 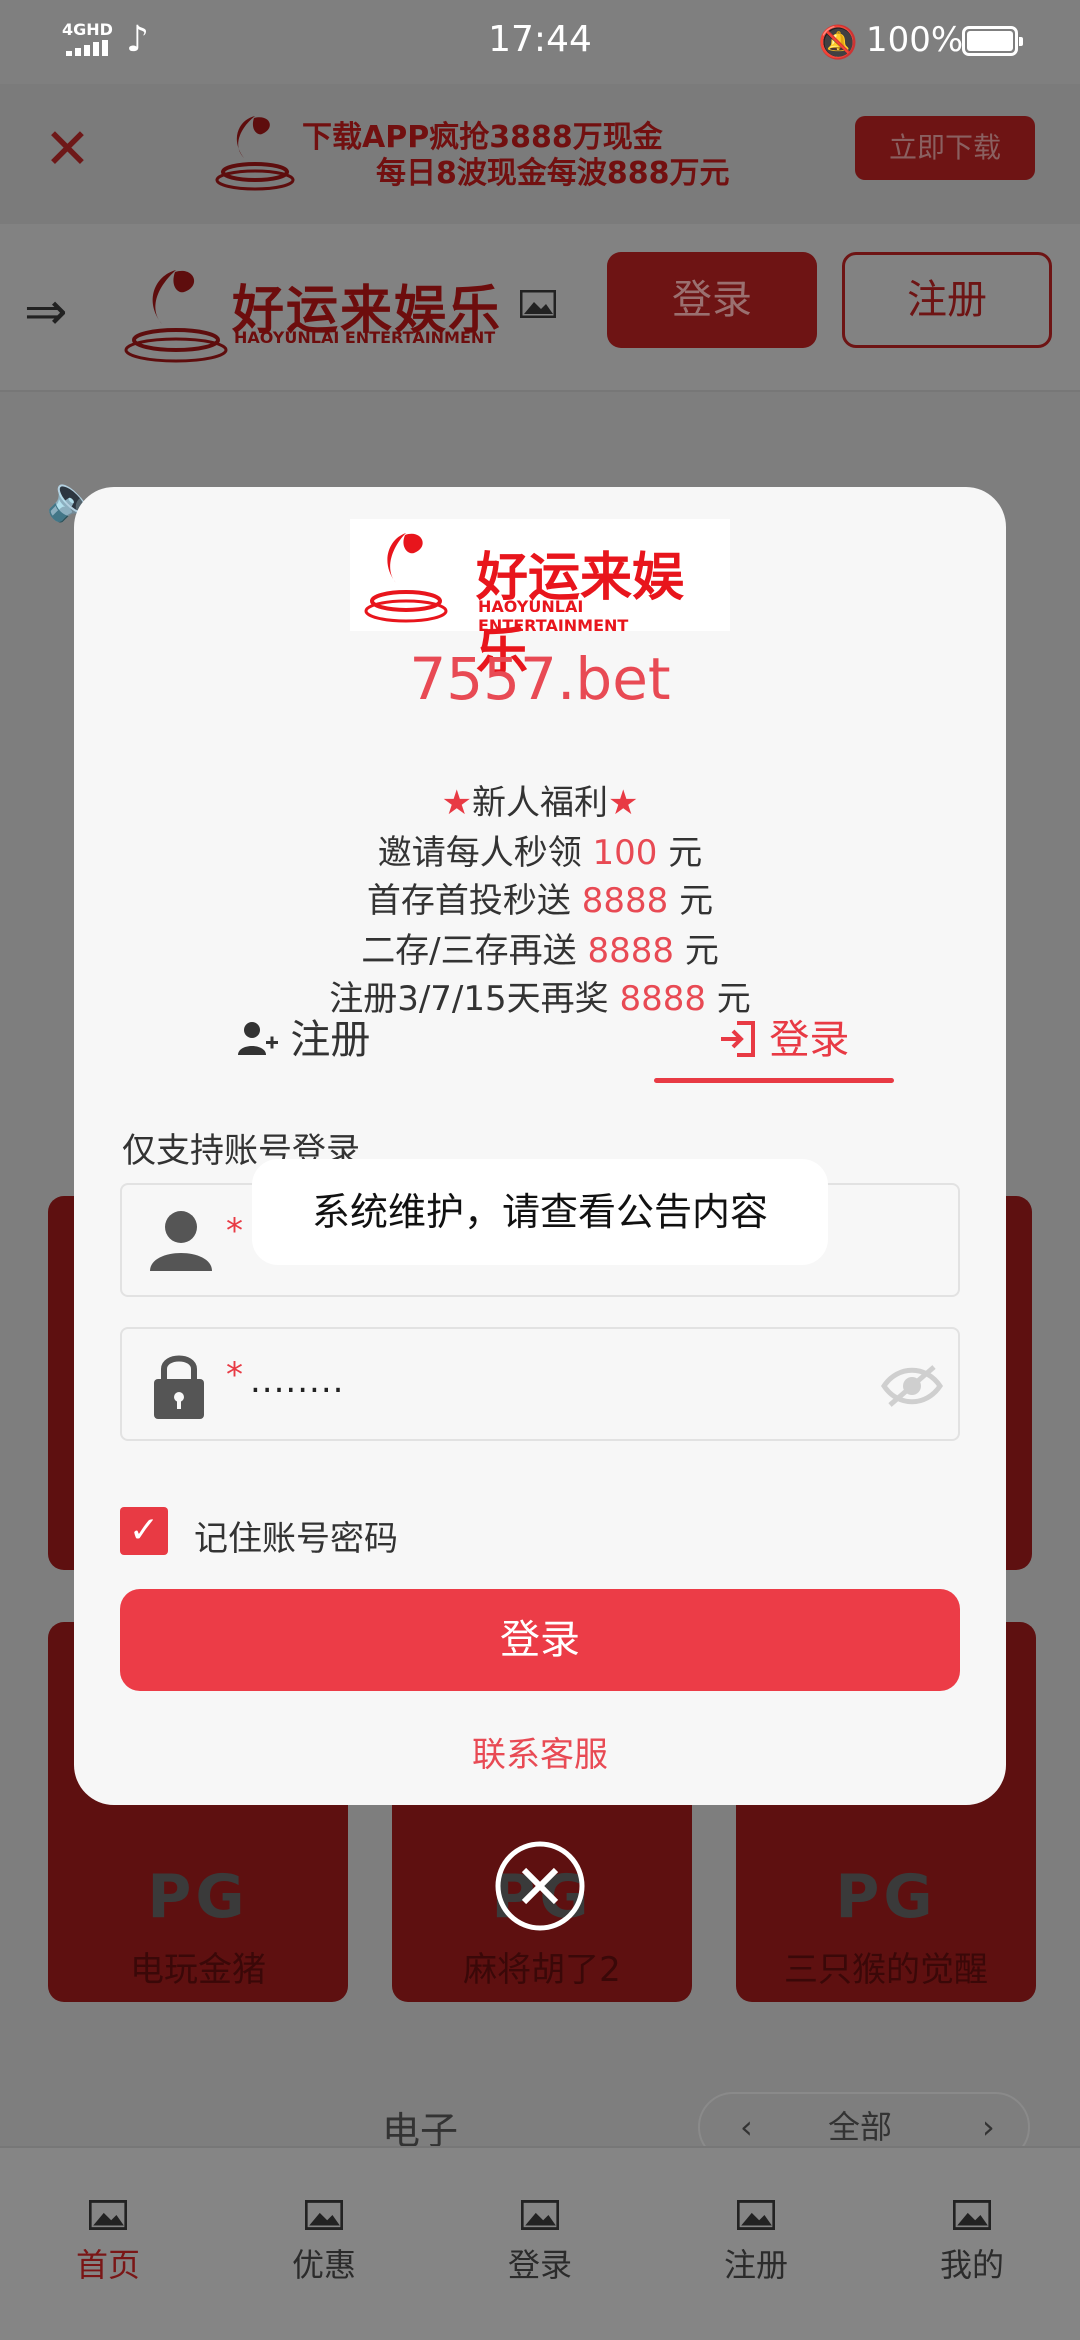 I want to click on download-banner: ✕ 下载APP疯抢3888万现金 每日8波现金每波888万元 立即下载, so click(x=540, y=154).